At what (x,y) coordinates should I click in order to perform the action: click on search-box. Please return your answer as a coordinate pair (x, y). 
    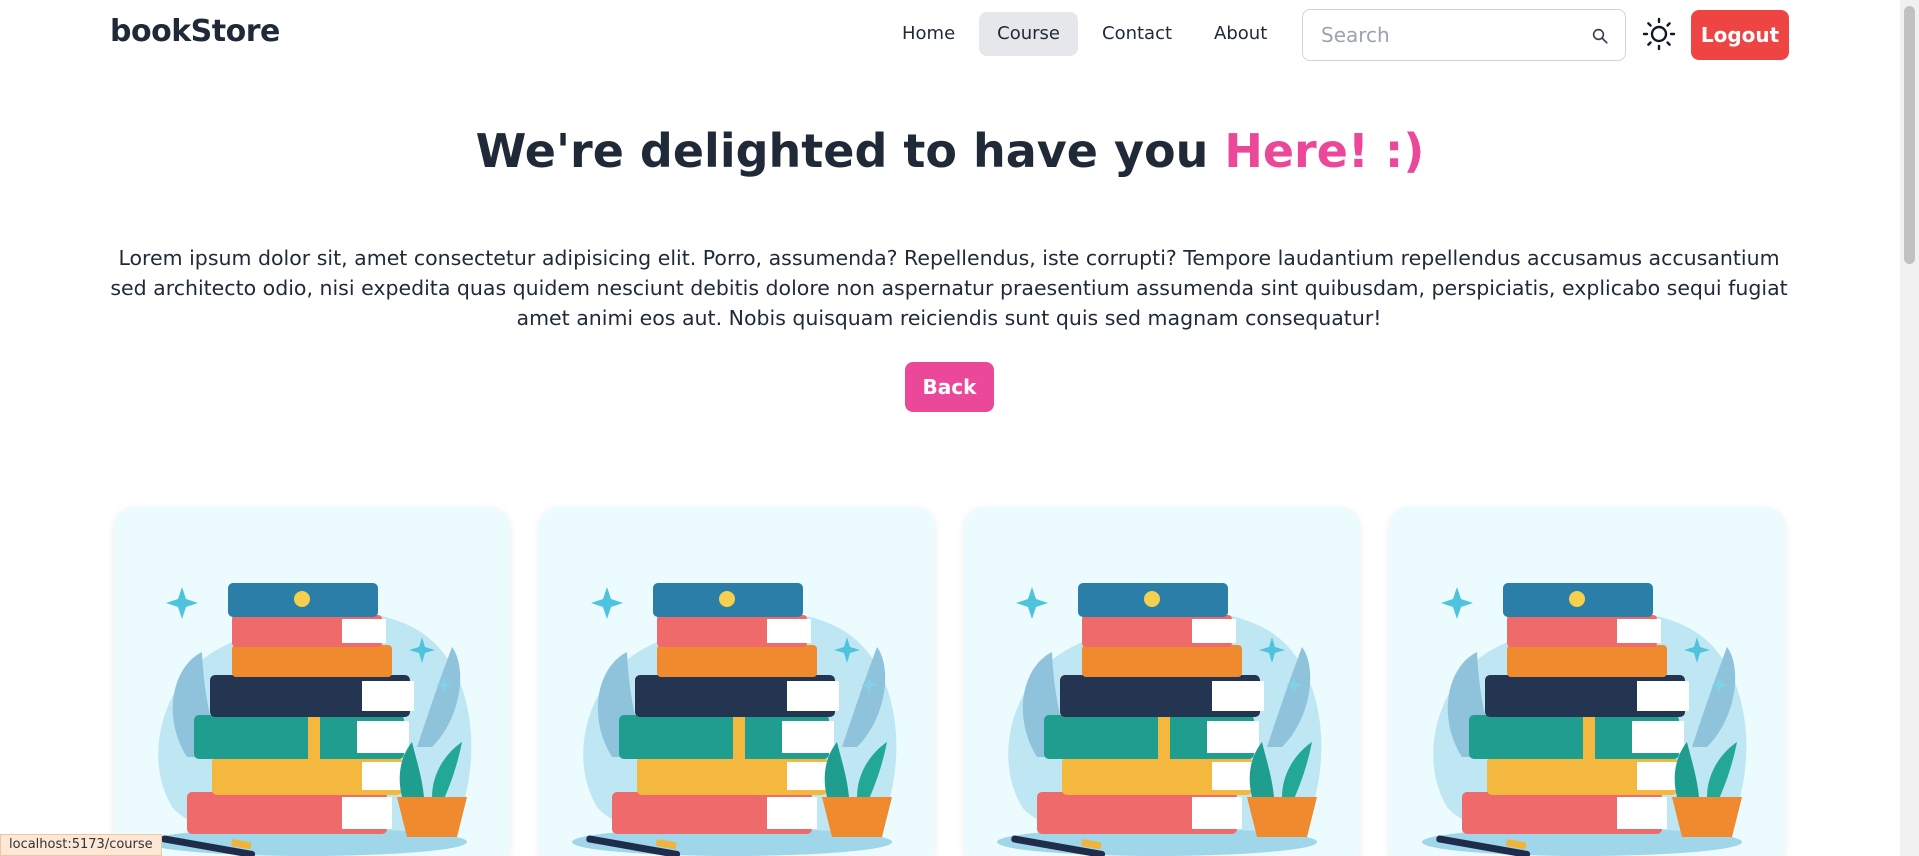
    Looking at the image, I should click on (1464, 35).